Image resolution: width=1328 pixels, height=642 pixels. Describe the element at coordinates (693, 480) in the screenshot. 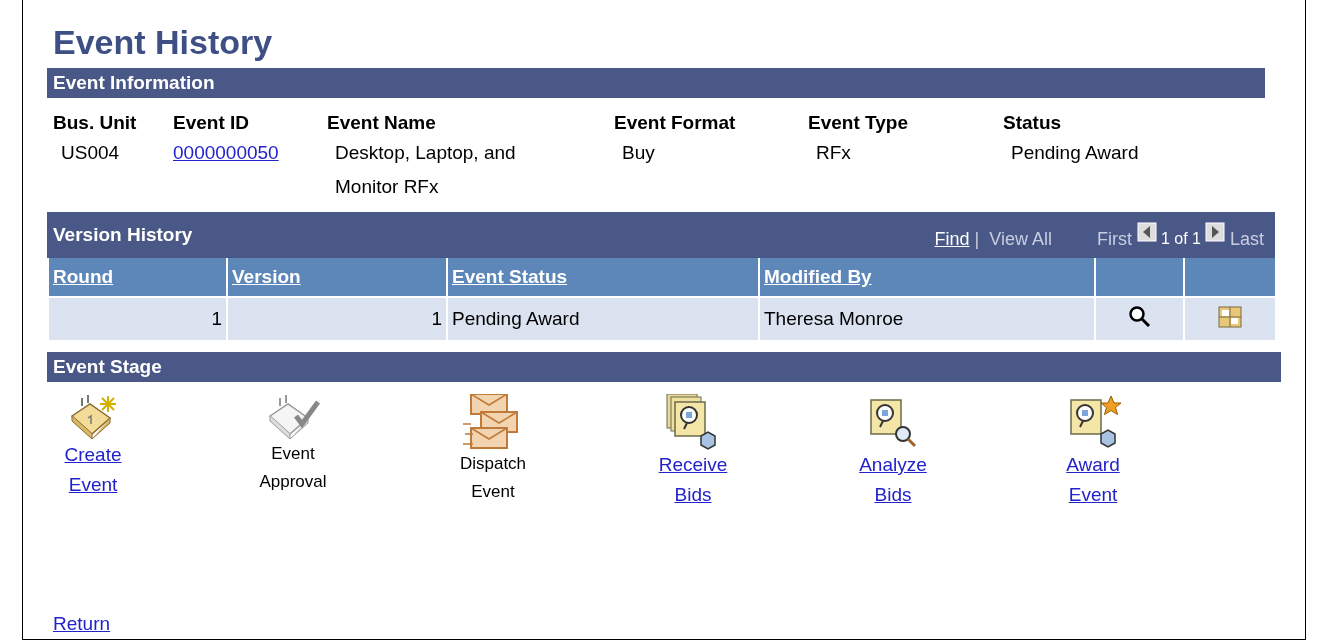

I see `stage-link: Receive Bids` at that location.